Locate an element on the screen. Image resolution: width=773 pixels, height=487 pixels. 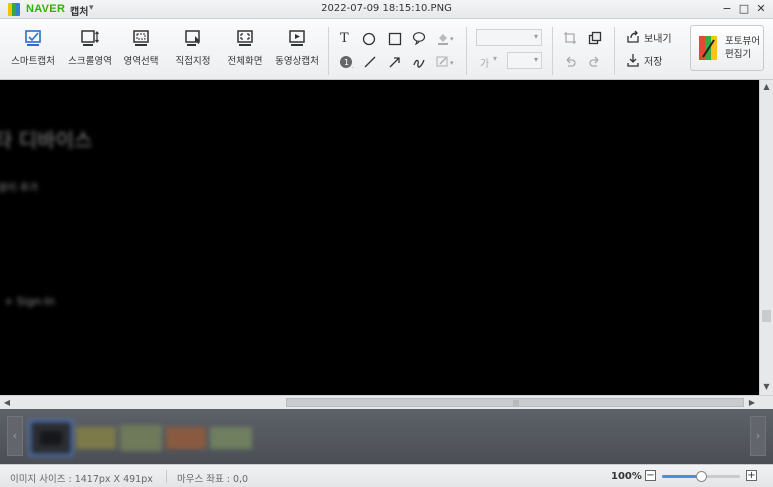
rectangle-tool-icon is located at coordinates (395, 39).